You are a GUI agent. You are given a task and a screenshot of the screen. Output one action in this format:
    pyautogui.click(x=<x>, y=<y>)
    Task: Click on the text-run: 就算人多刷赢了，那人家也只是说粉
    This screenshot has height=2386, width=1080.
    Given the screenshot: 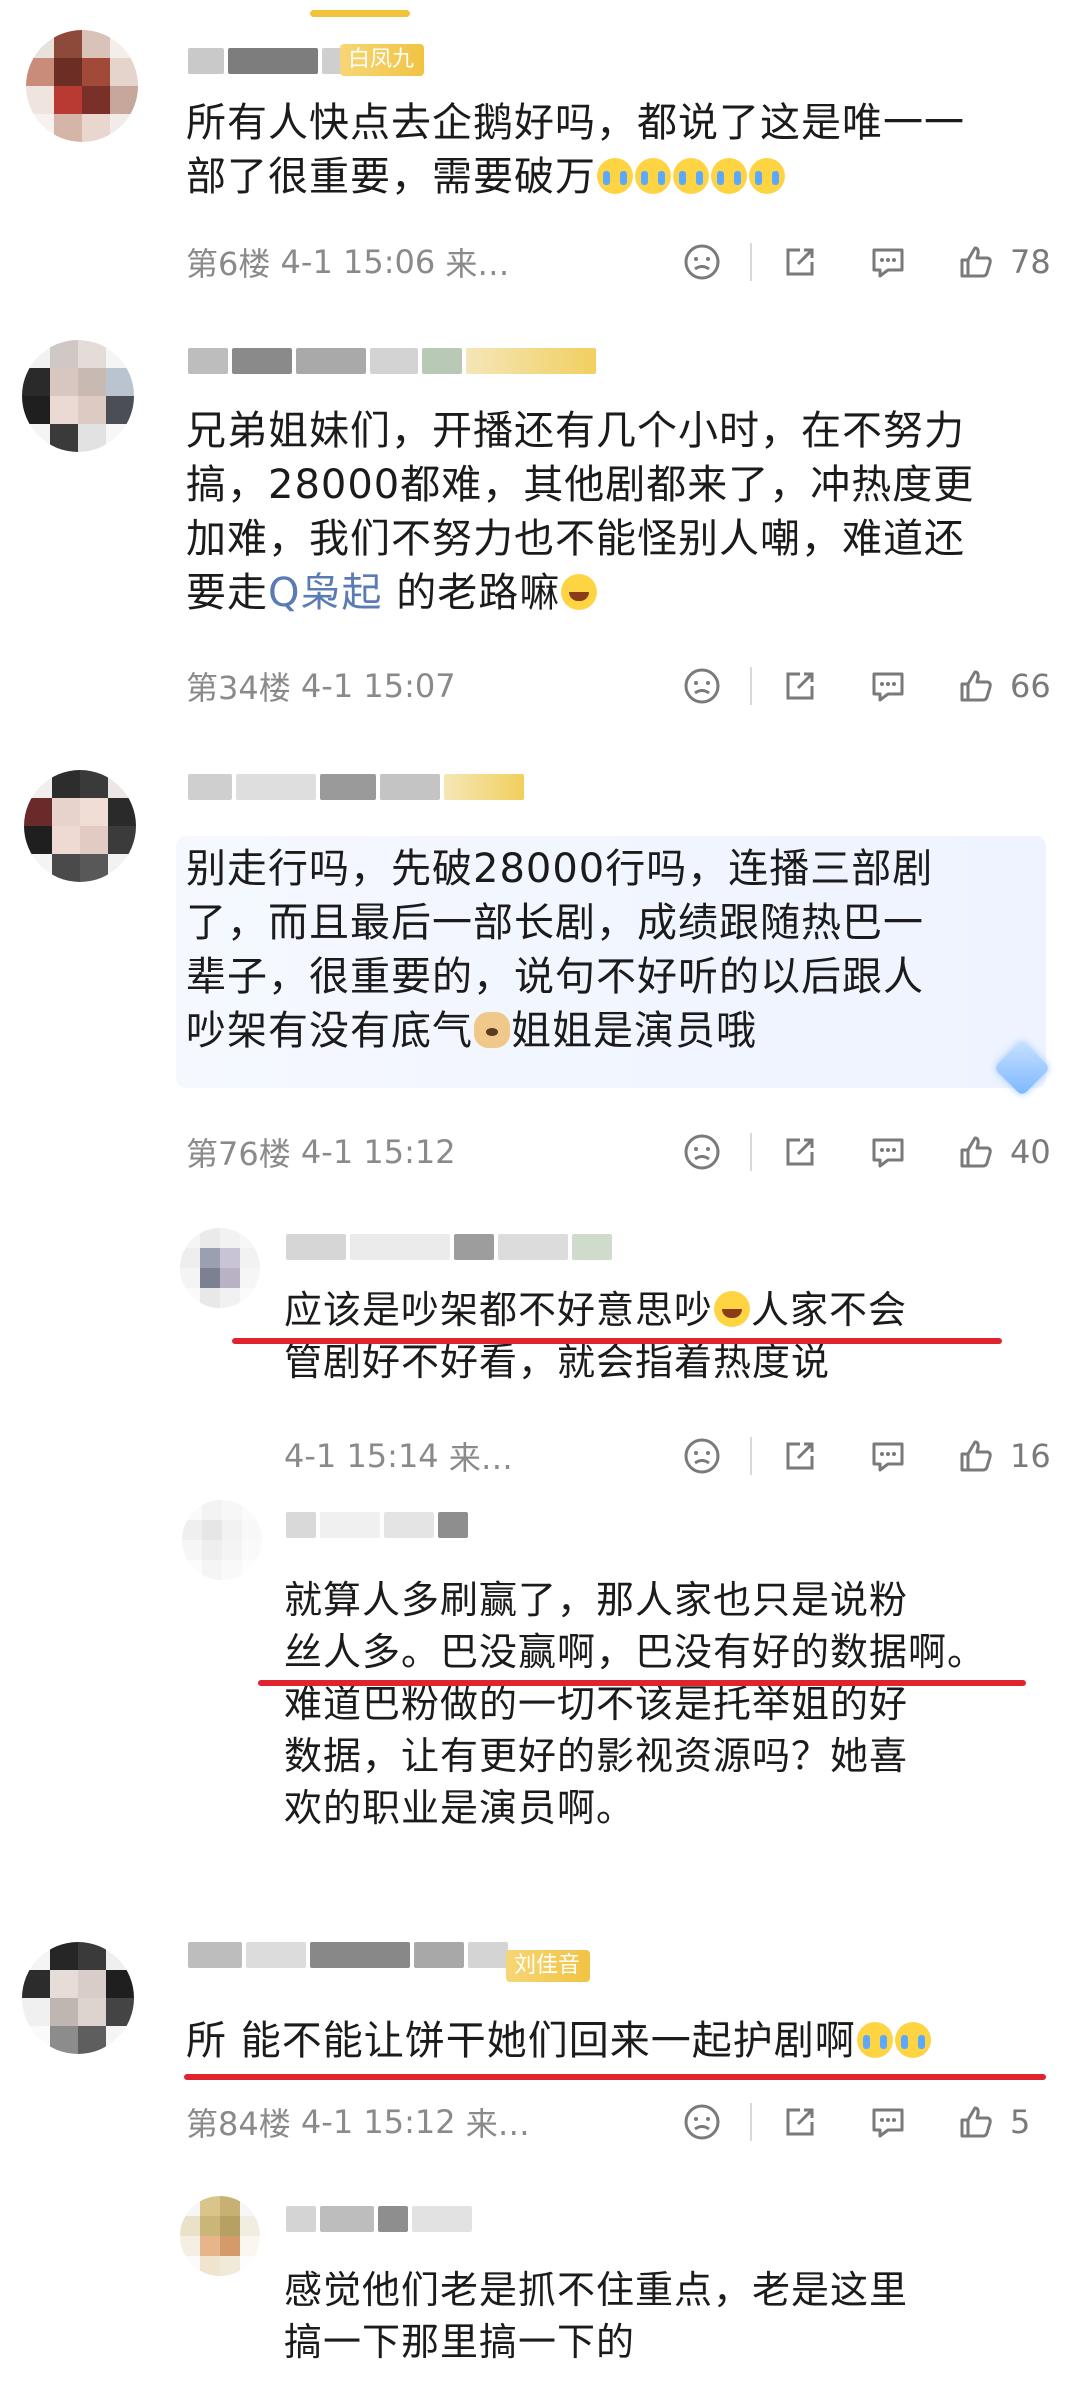 What is the action you would take?
    pyautogui.click(x=596, y=1600)
    